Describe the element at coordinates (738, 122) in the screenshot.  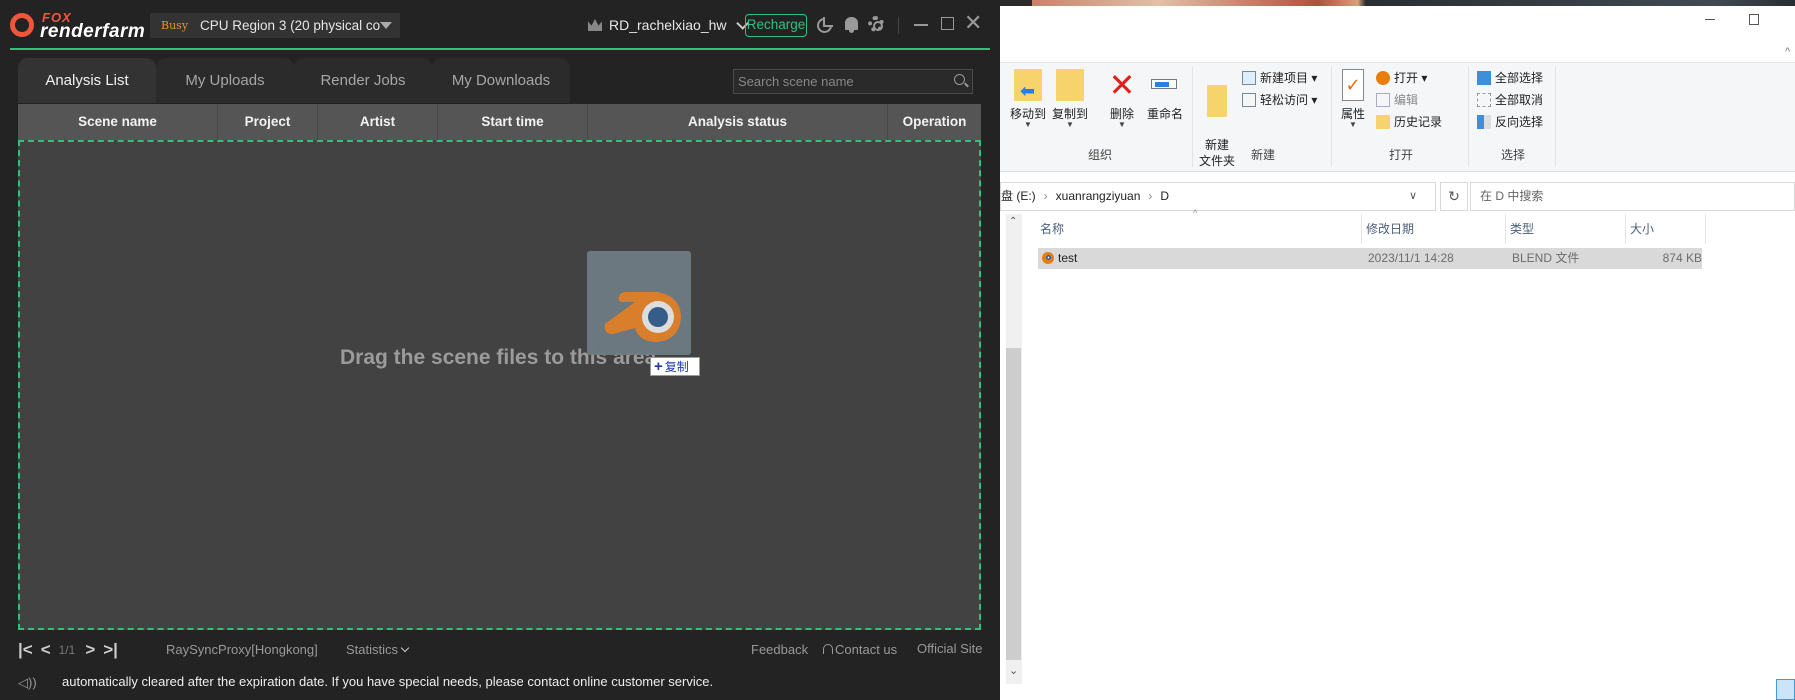
I see `column-analysis-status: Analysis status` at that location.